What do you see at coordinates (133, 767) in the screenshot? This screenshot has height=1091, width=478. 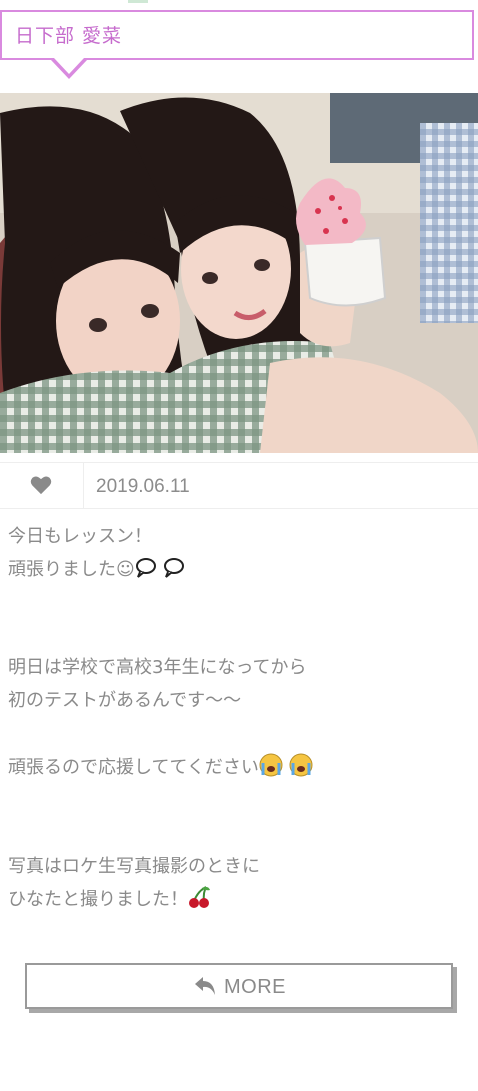 I see `post-line-text: 頑張るので応援しててください` at bounding box center [133, 767].